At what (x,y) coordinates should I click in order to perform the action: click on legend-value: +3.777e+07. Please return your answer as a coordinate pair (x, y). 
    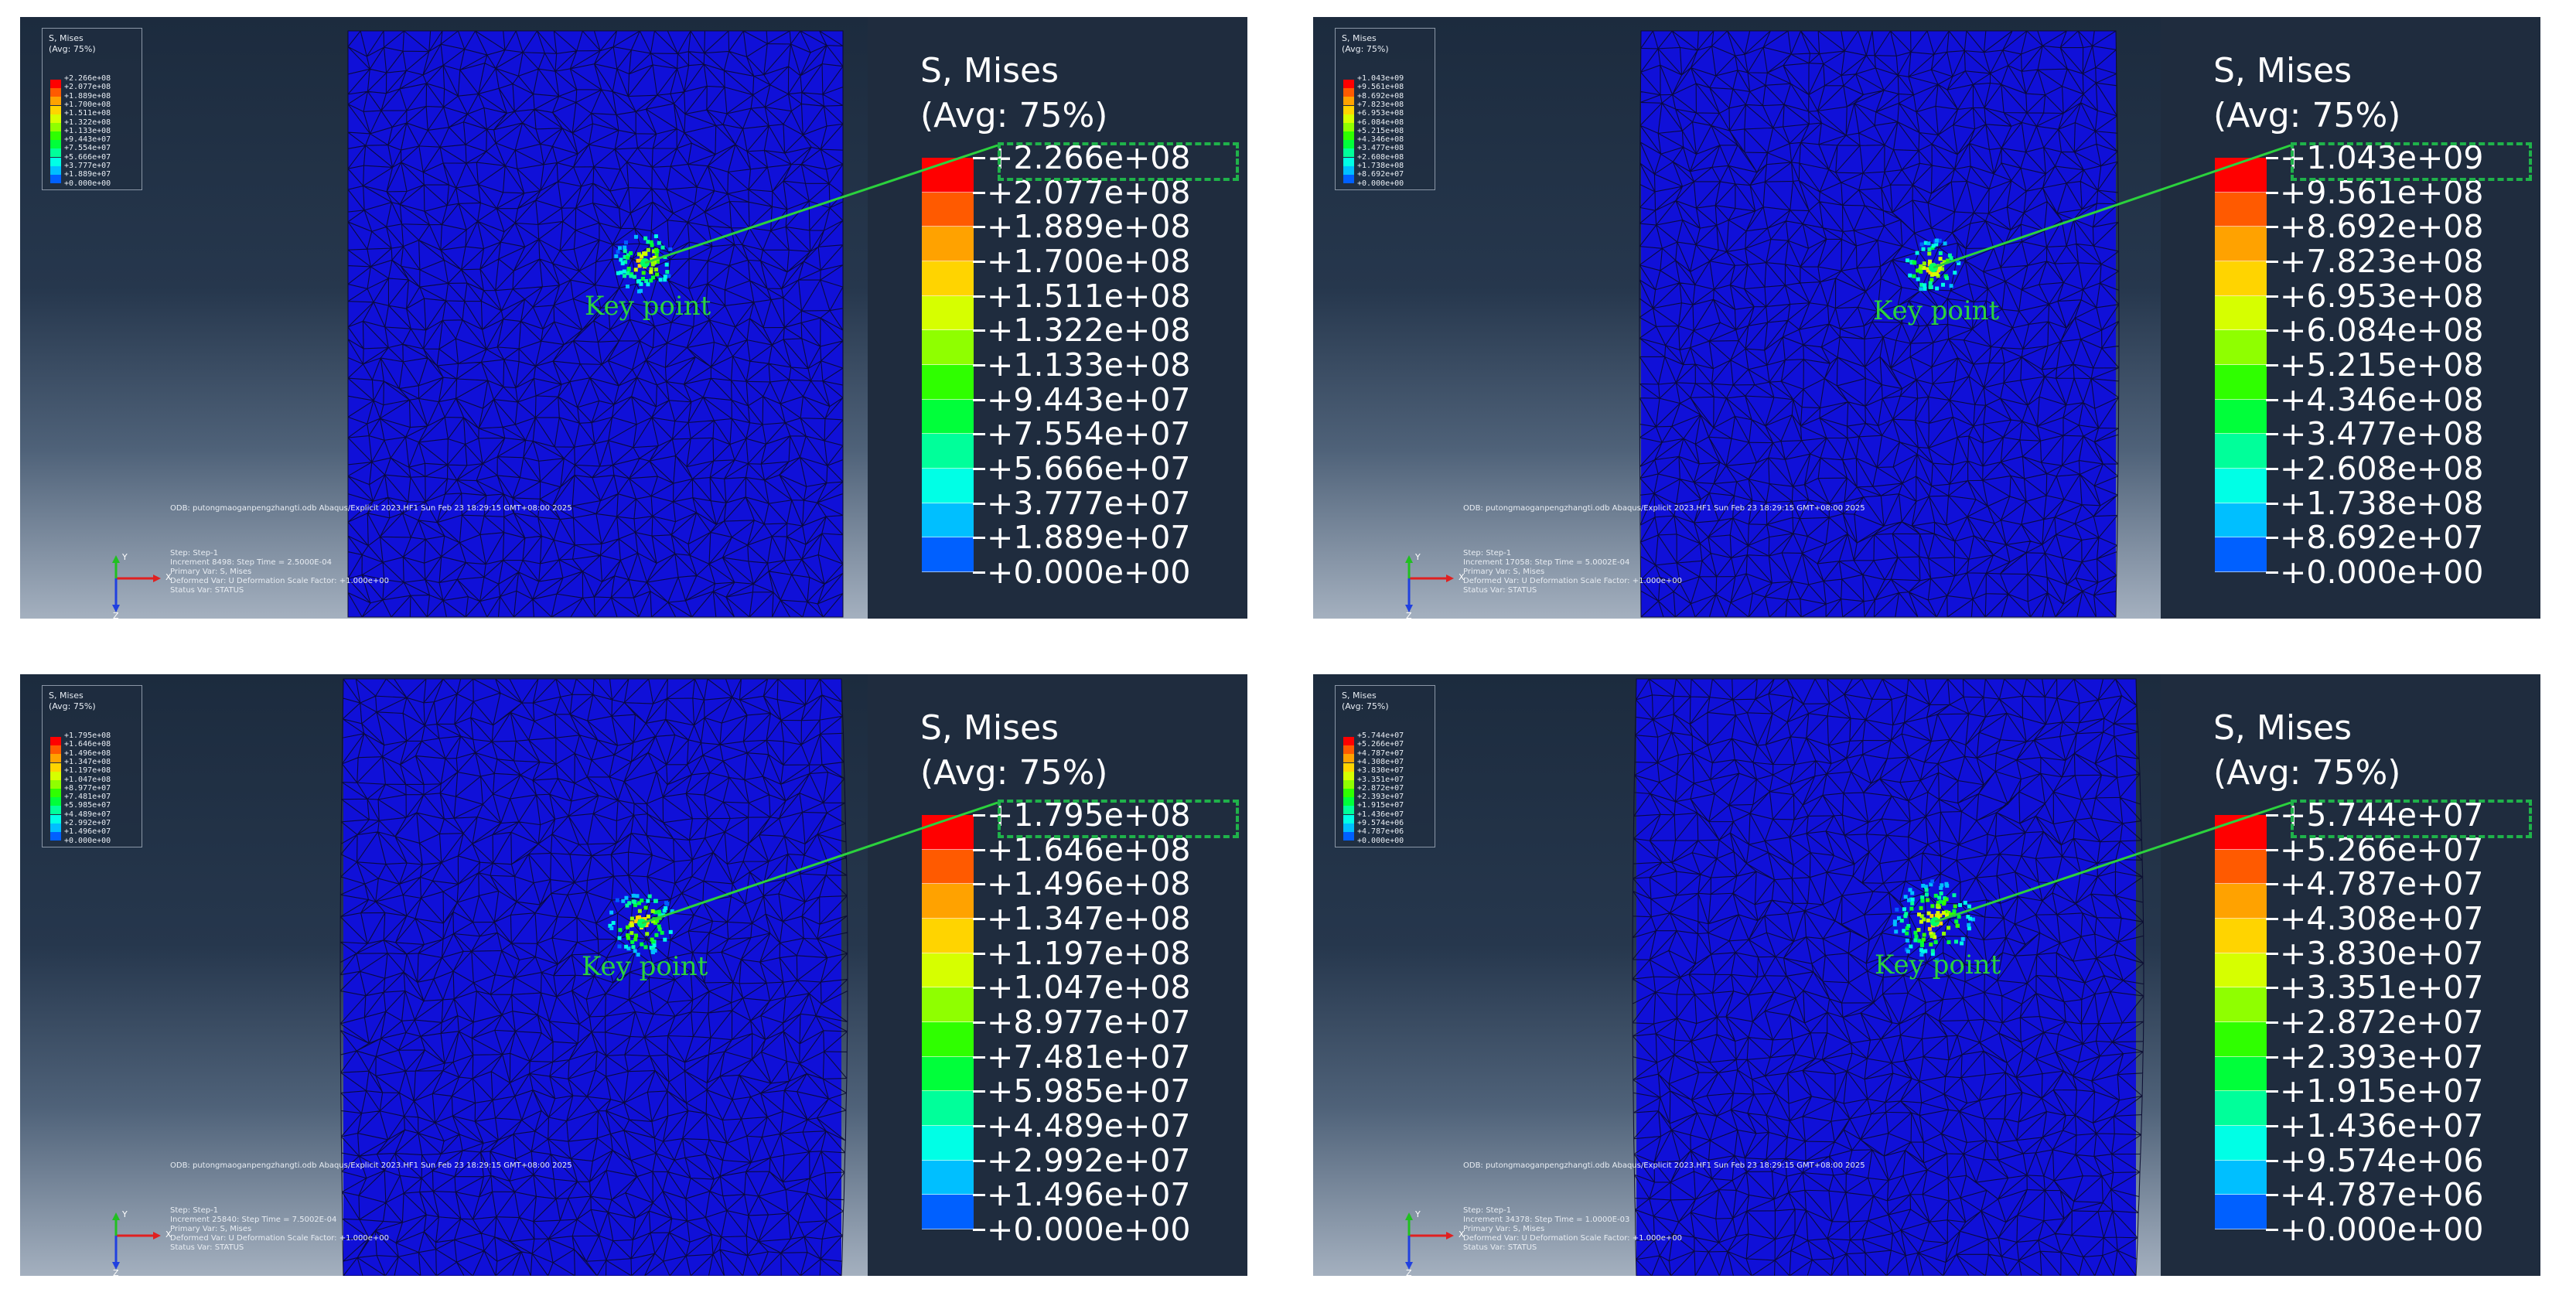
    Looking at the image, I should click on (1089, 503).